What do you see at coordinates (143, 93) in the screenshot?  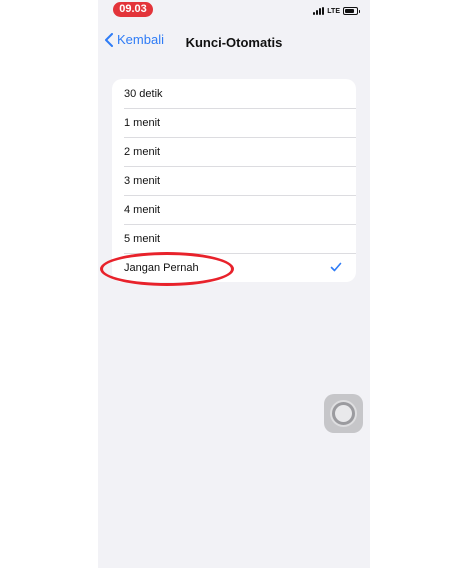 I see `option-label: 30 detik` at bounding box center [143, 93].